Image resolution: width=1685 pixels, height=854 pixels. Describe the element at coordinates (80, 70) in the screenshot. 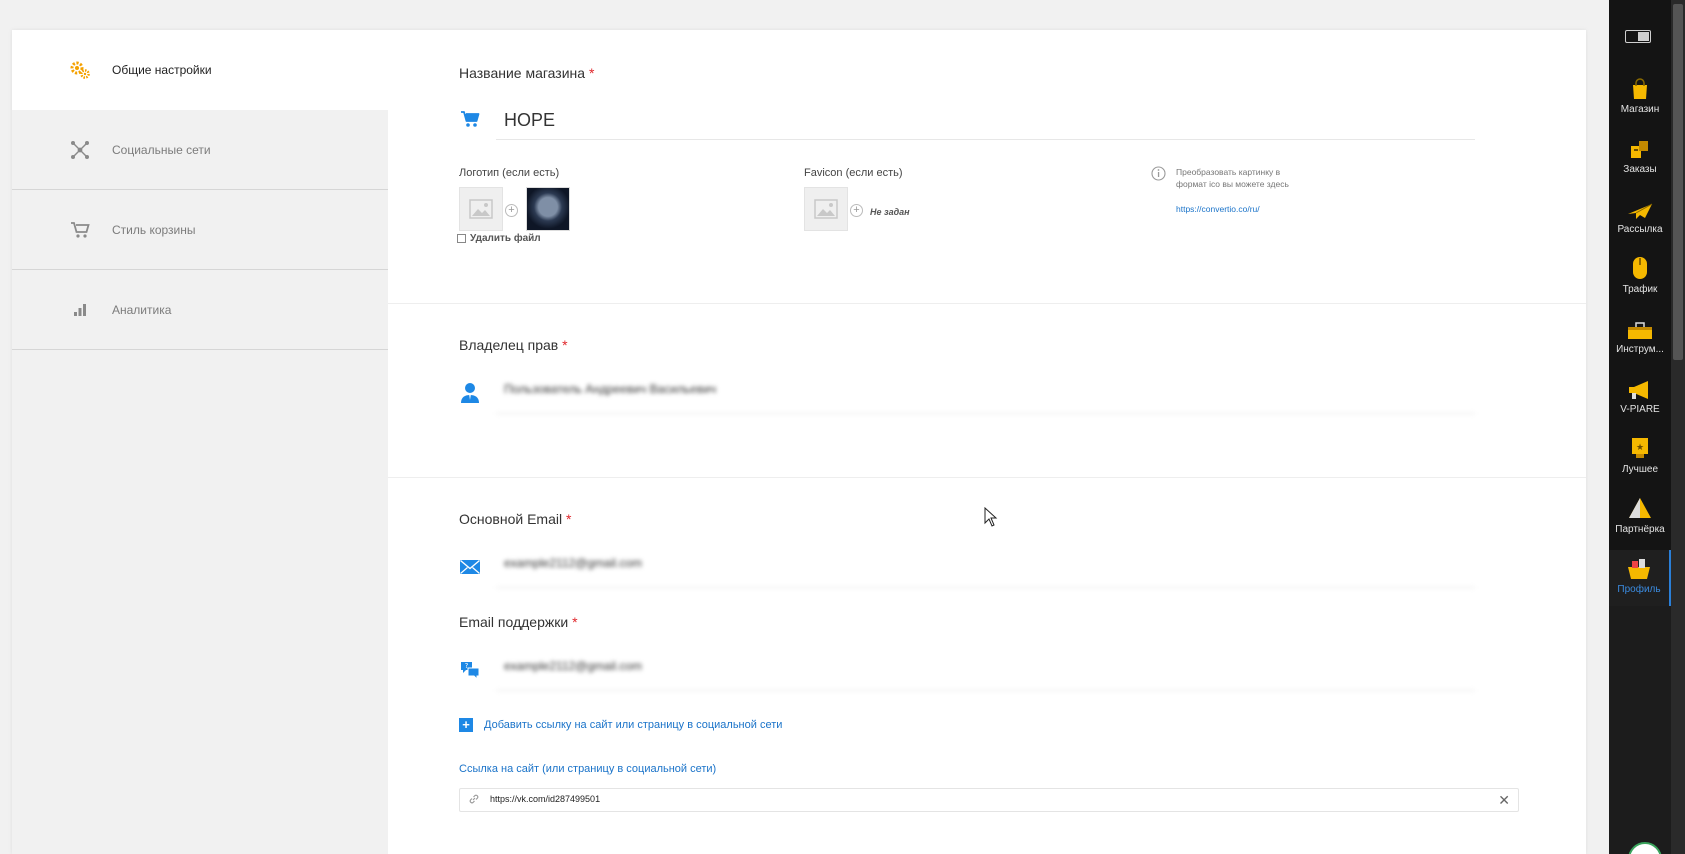

I see `gears-icon` at that location.